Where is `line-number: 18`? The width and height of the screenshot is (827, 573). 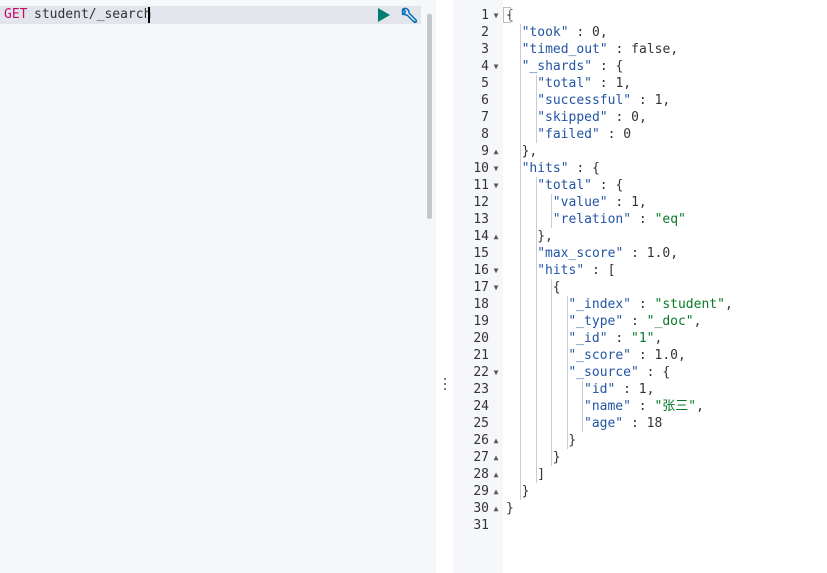
line-number: 18 is located at coordinates (481, 304).